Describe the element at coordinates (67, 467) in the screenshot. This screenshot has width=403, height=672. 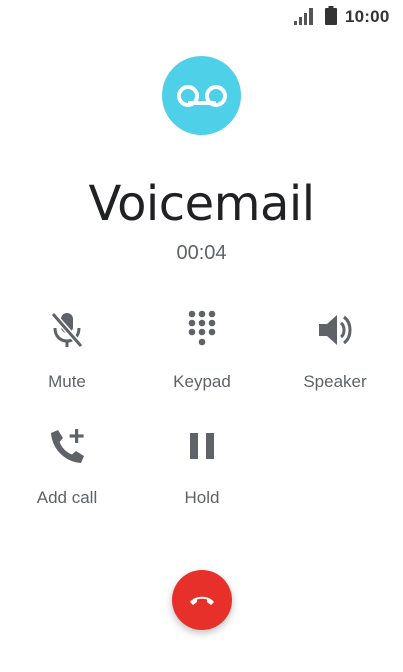
I see `add-call-button: Add call` at that location.